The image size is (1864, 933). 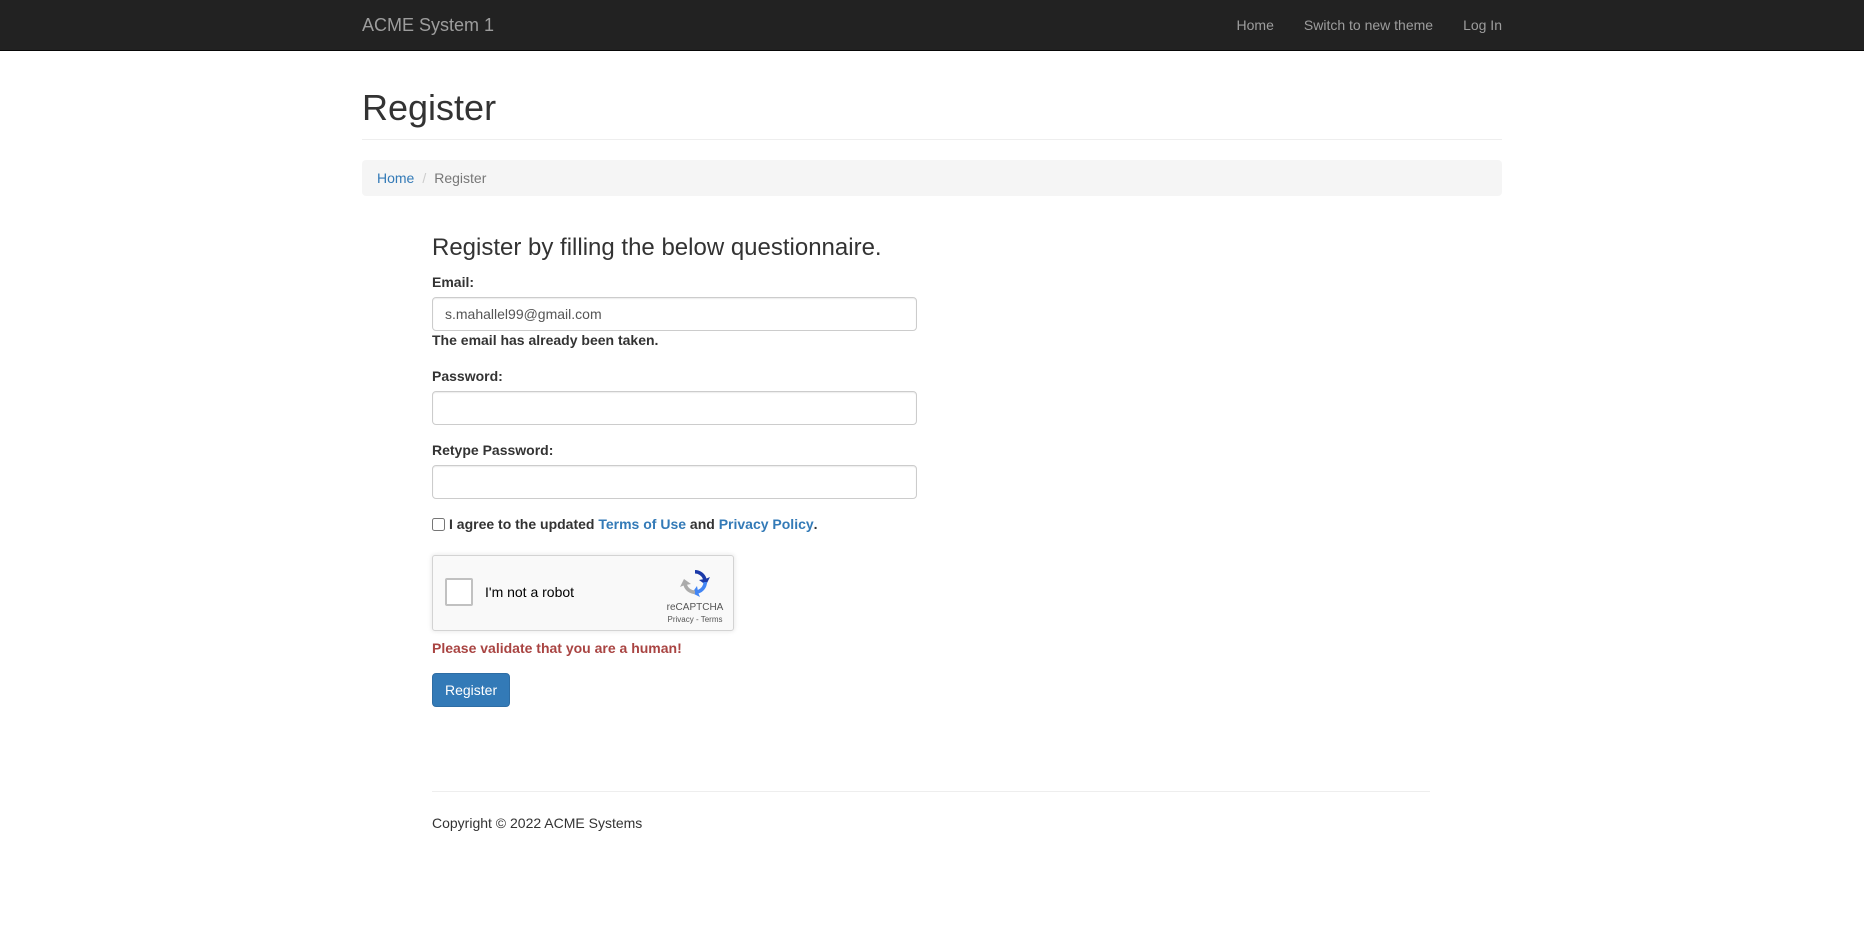 I want to click on nav-home-link: Home, so click(x=1255, y=25).